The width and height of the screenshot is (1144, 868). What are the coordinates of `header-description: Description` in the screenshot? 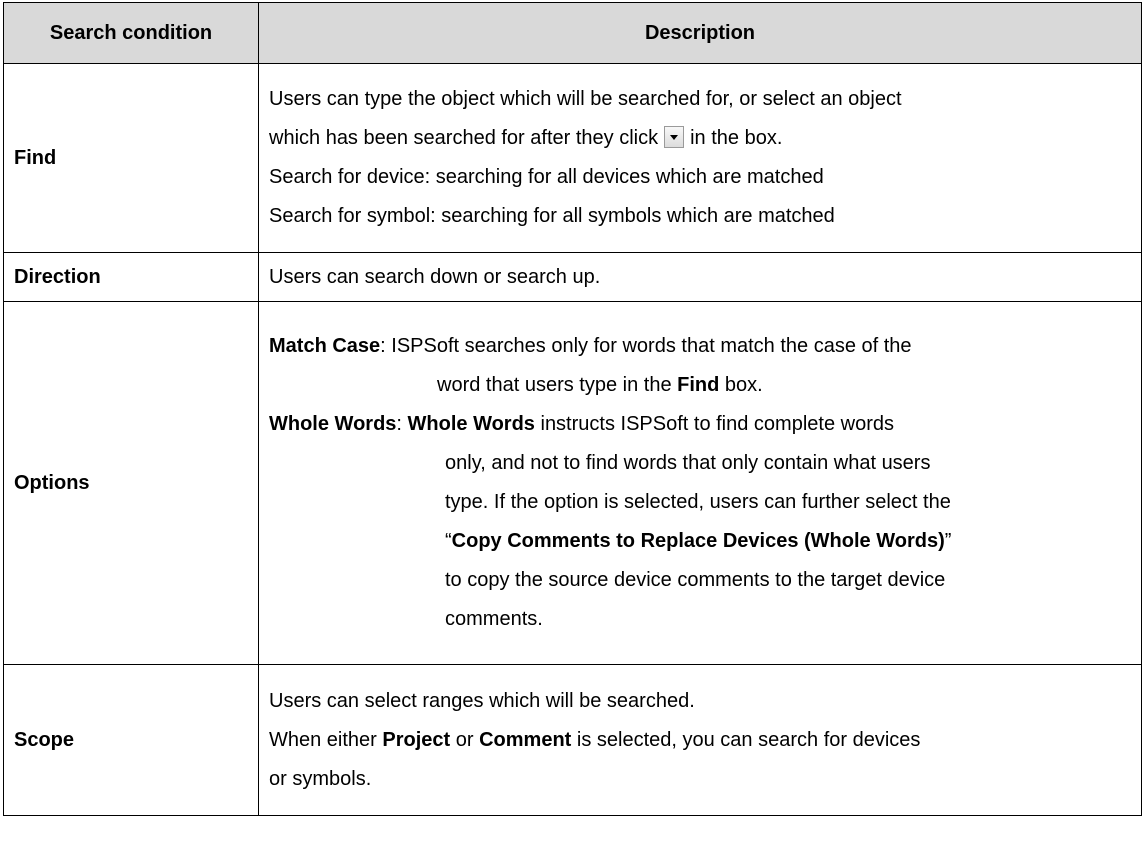 It's located at (700, 33).